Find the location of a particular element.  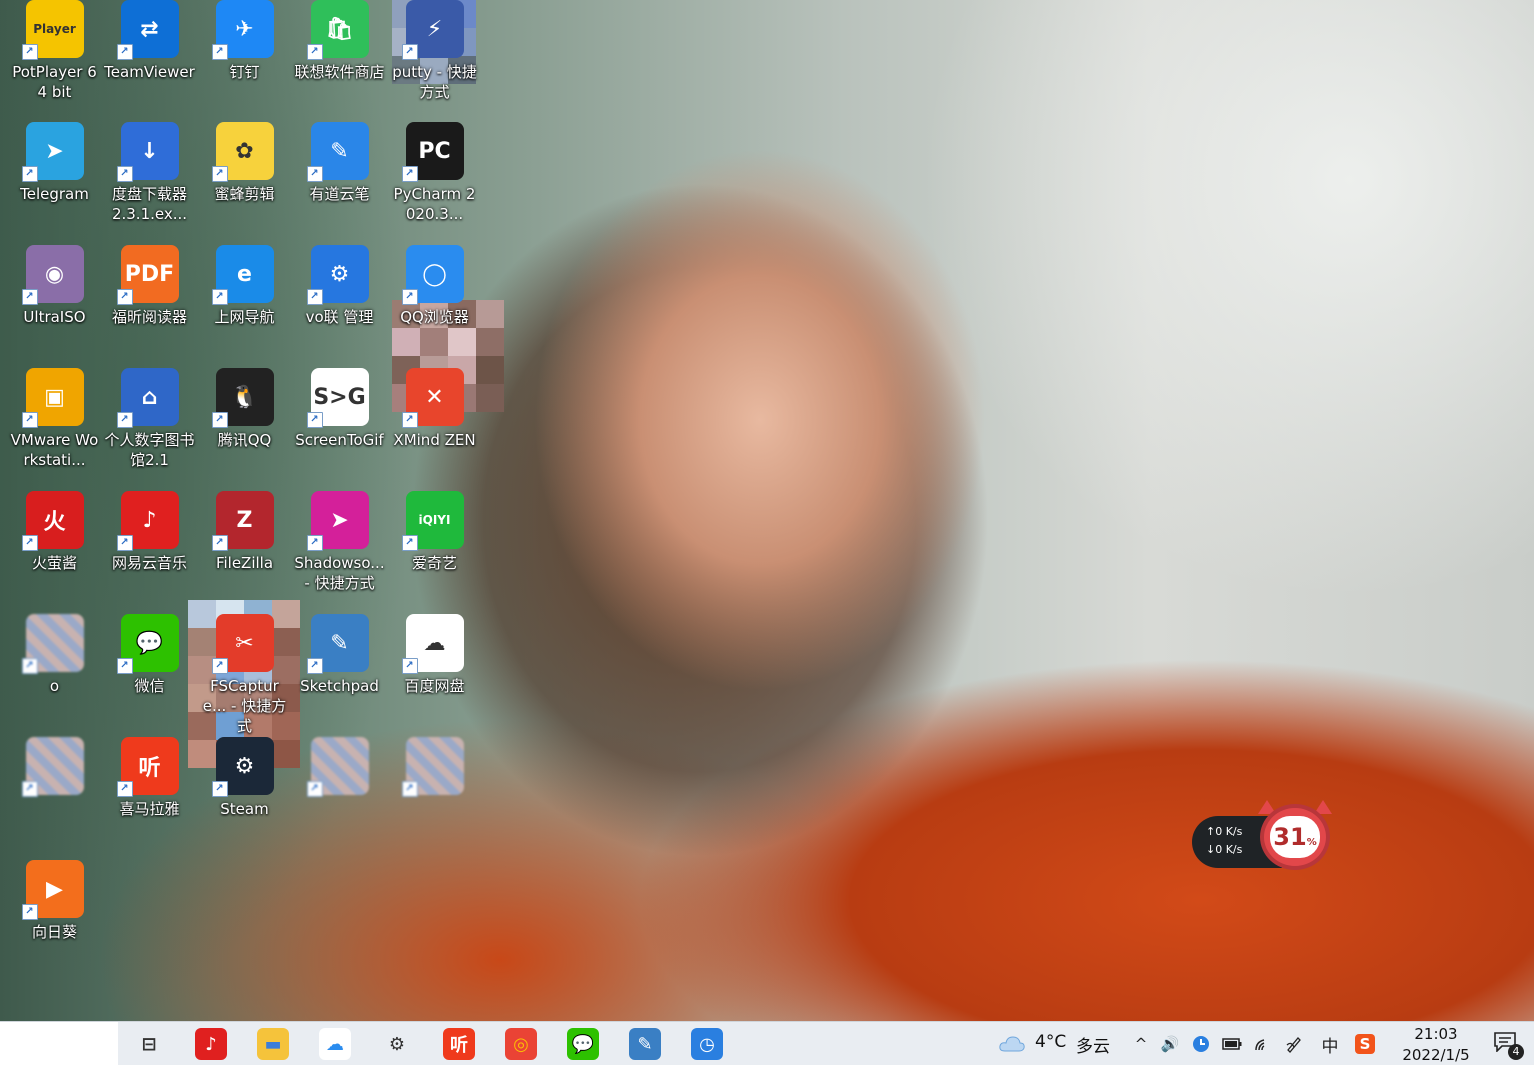

desktop-shortcut: ◉ ↗ UltraISO is located at coordinates (54, 305).